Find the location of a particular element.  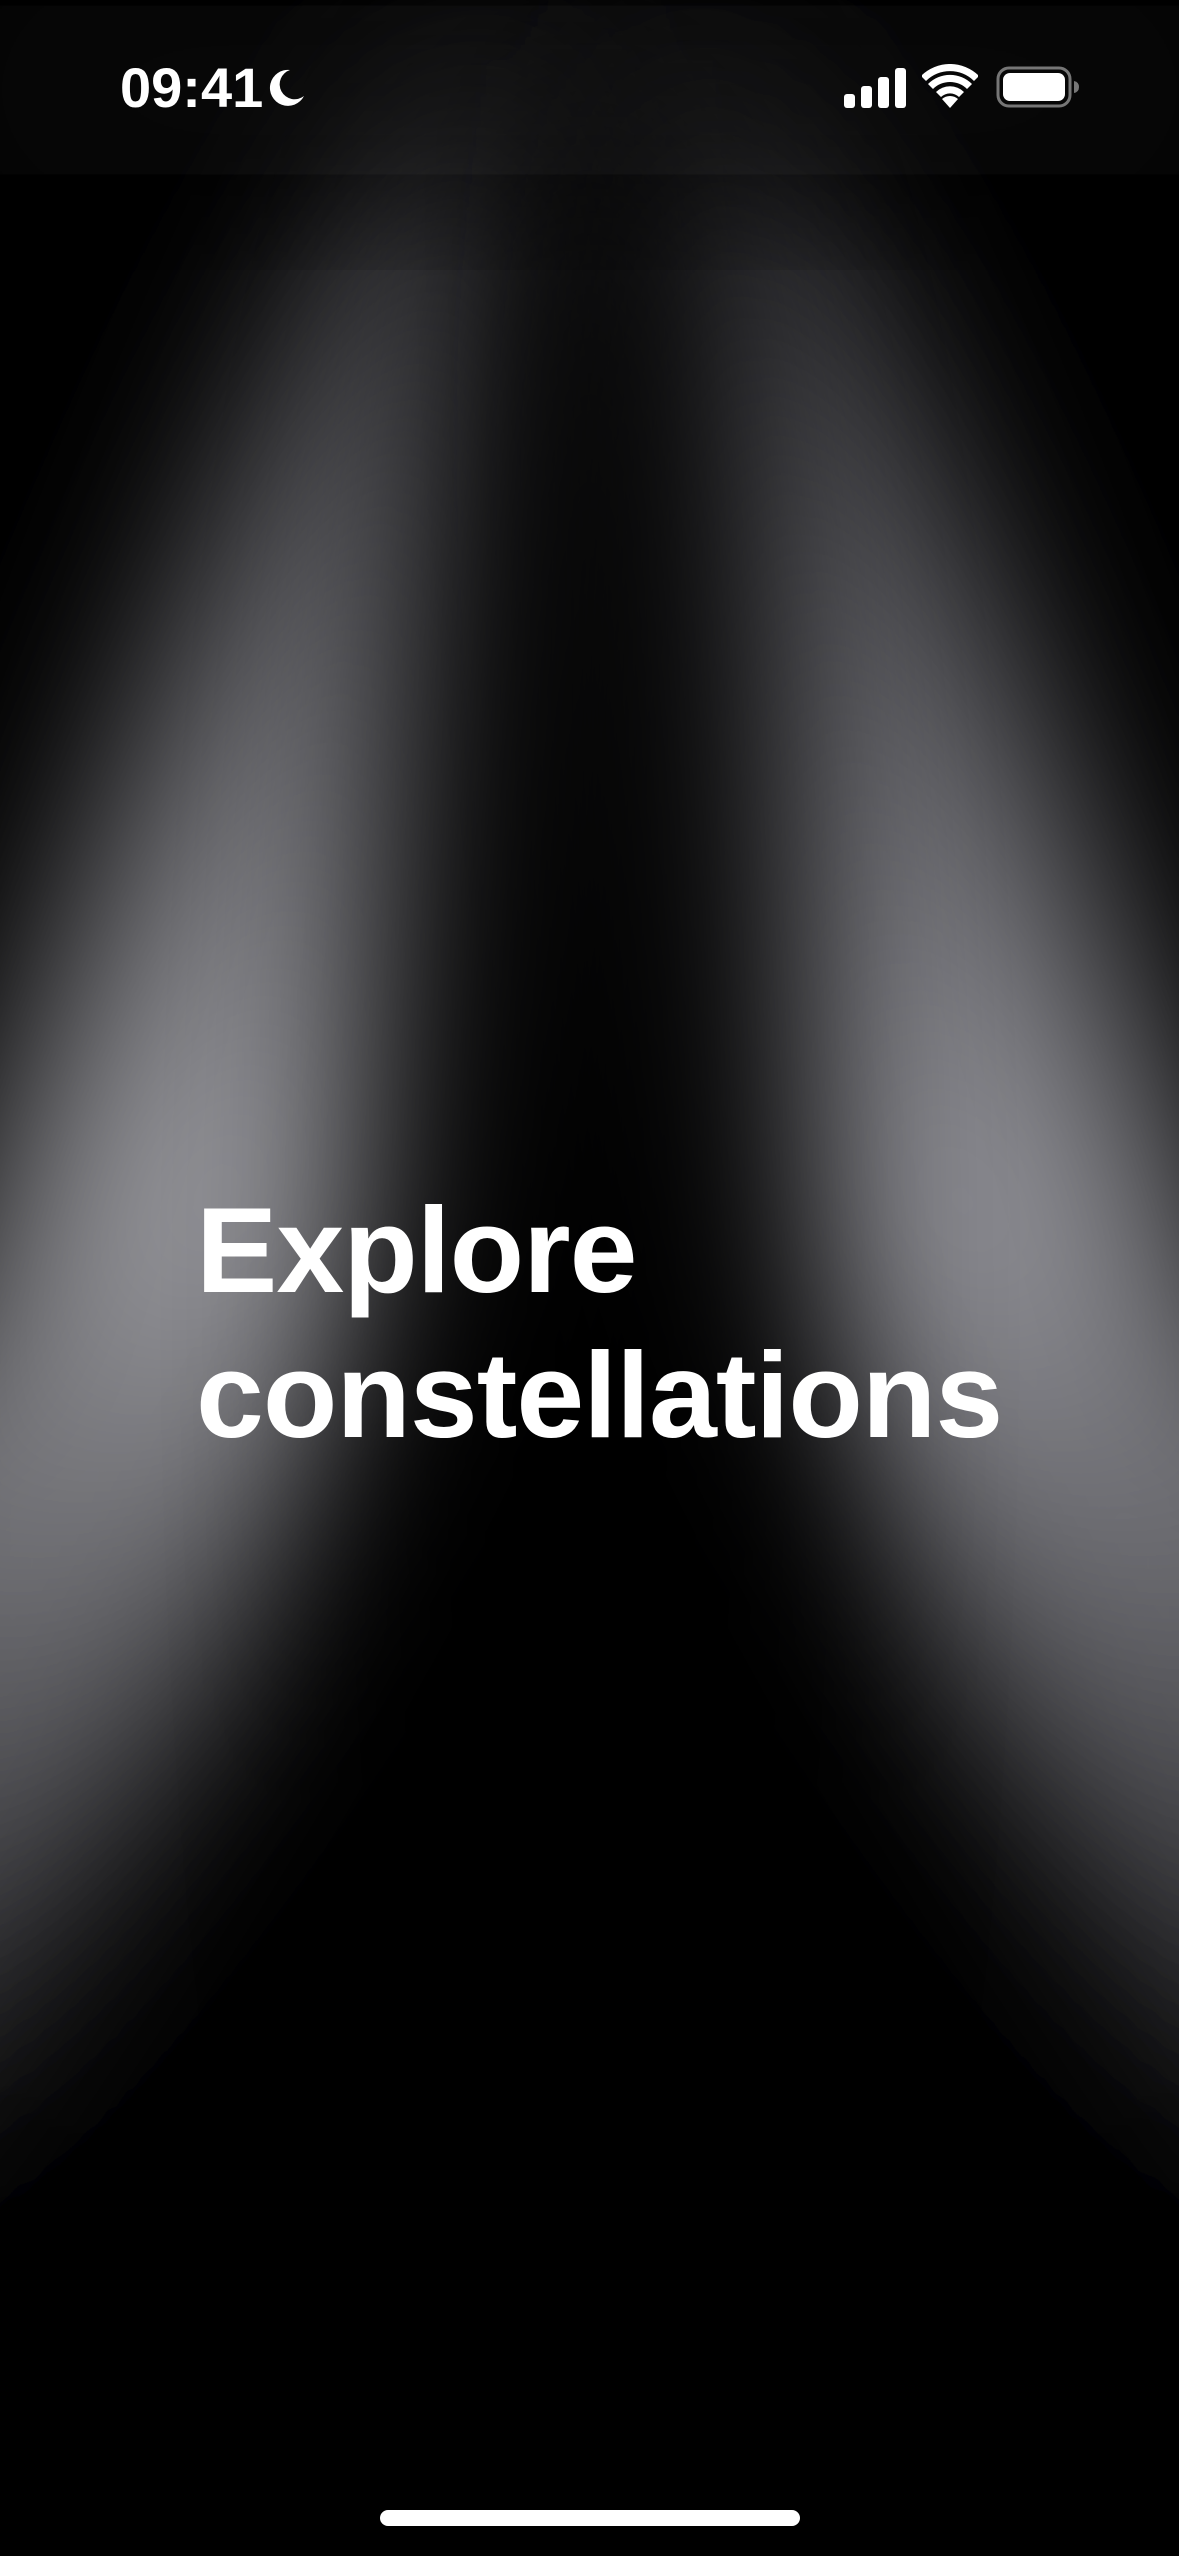

wifi-icon is located at coordinates (950, 86).